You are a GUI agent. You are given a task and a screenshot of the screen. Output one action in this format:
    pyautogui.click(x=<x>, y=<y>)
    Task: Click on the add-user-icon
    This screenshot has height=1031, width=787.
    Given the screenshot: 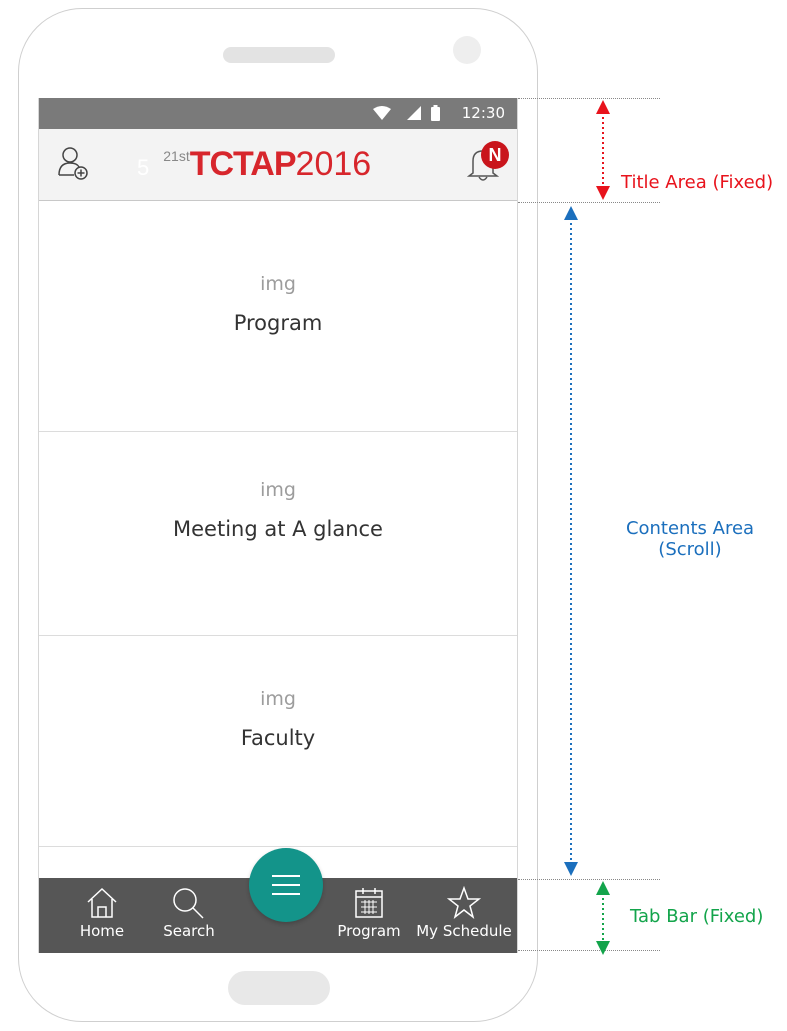 What is the action you would take?
    pyautogui.click(x=74, y=163)
    